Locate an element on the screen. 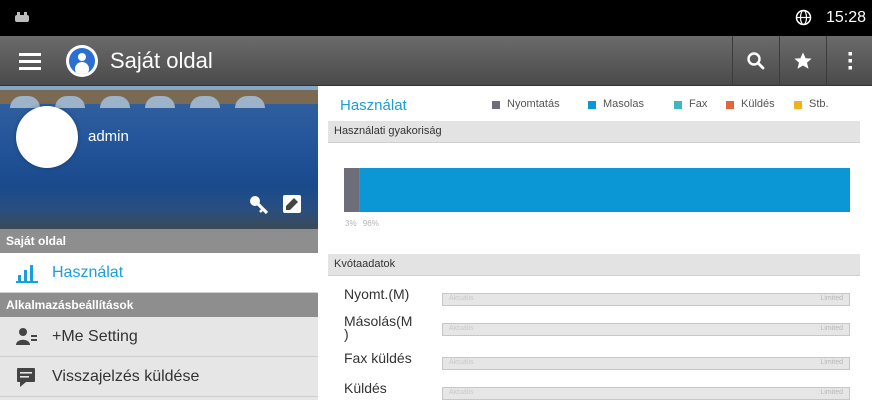  usage-frequency-chart is located at coordinates (597, 190).